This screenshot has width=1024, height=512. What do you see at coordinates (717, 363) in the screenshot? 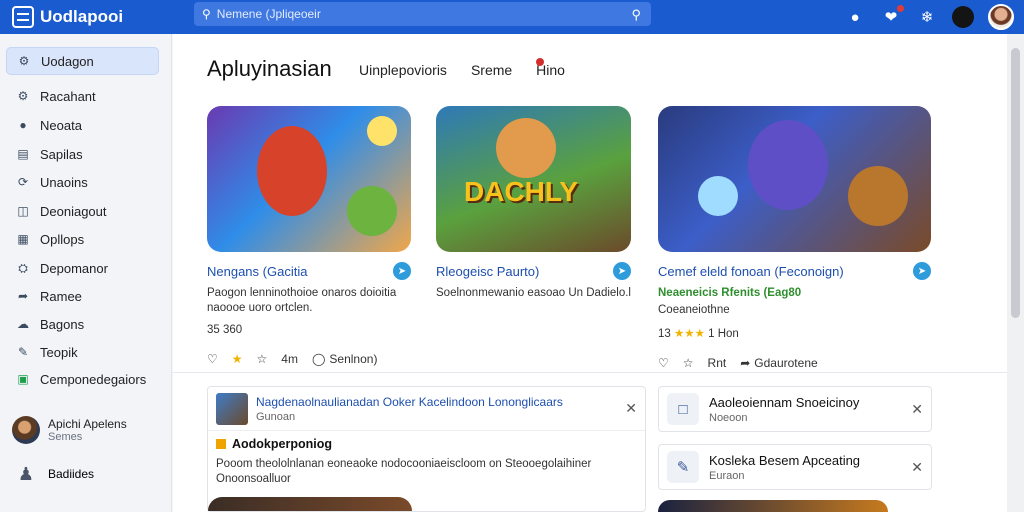
I see `card-action: Rnt` at bounding box center [717, 363].